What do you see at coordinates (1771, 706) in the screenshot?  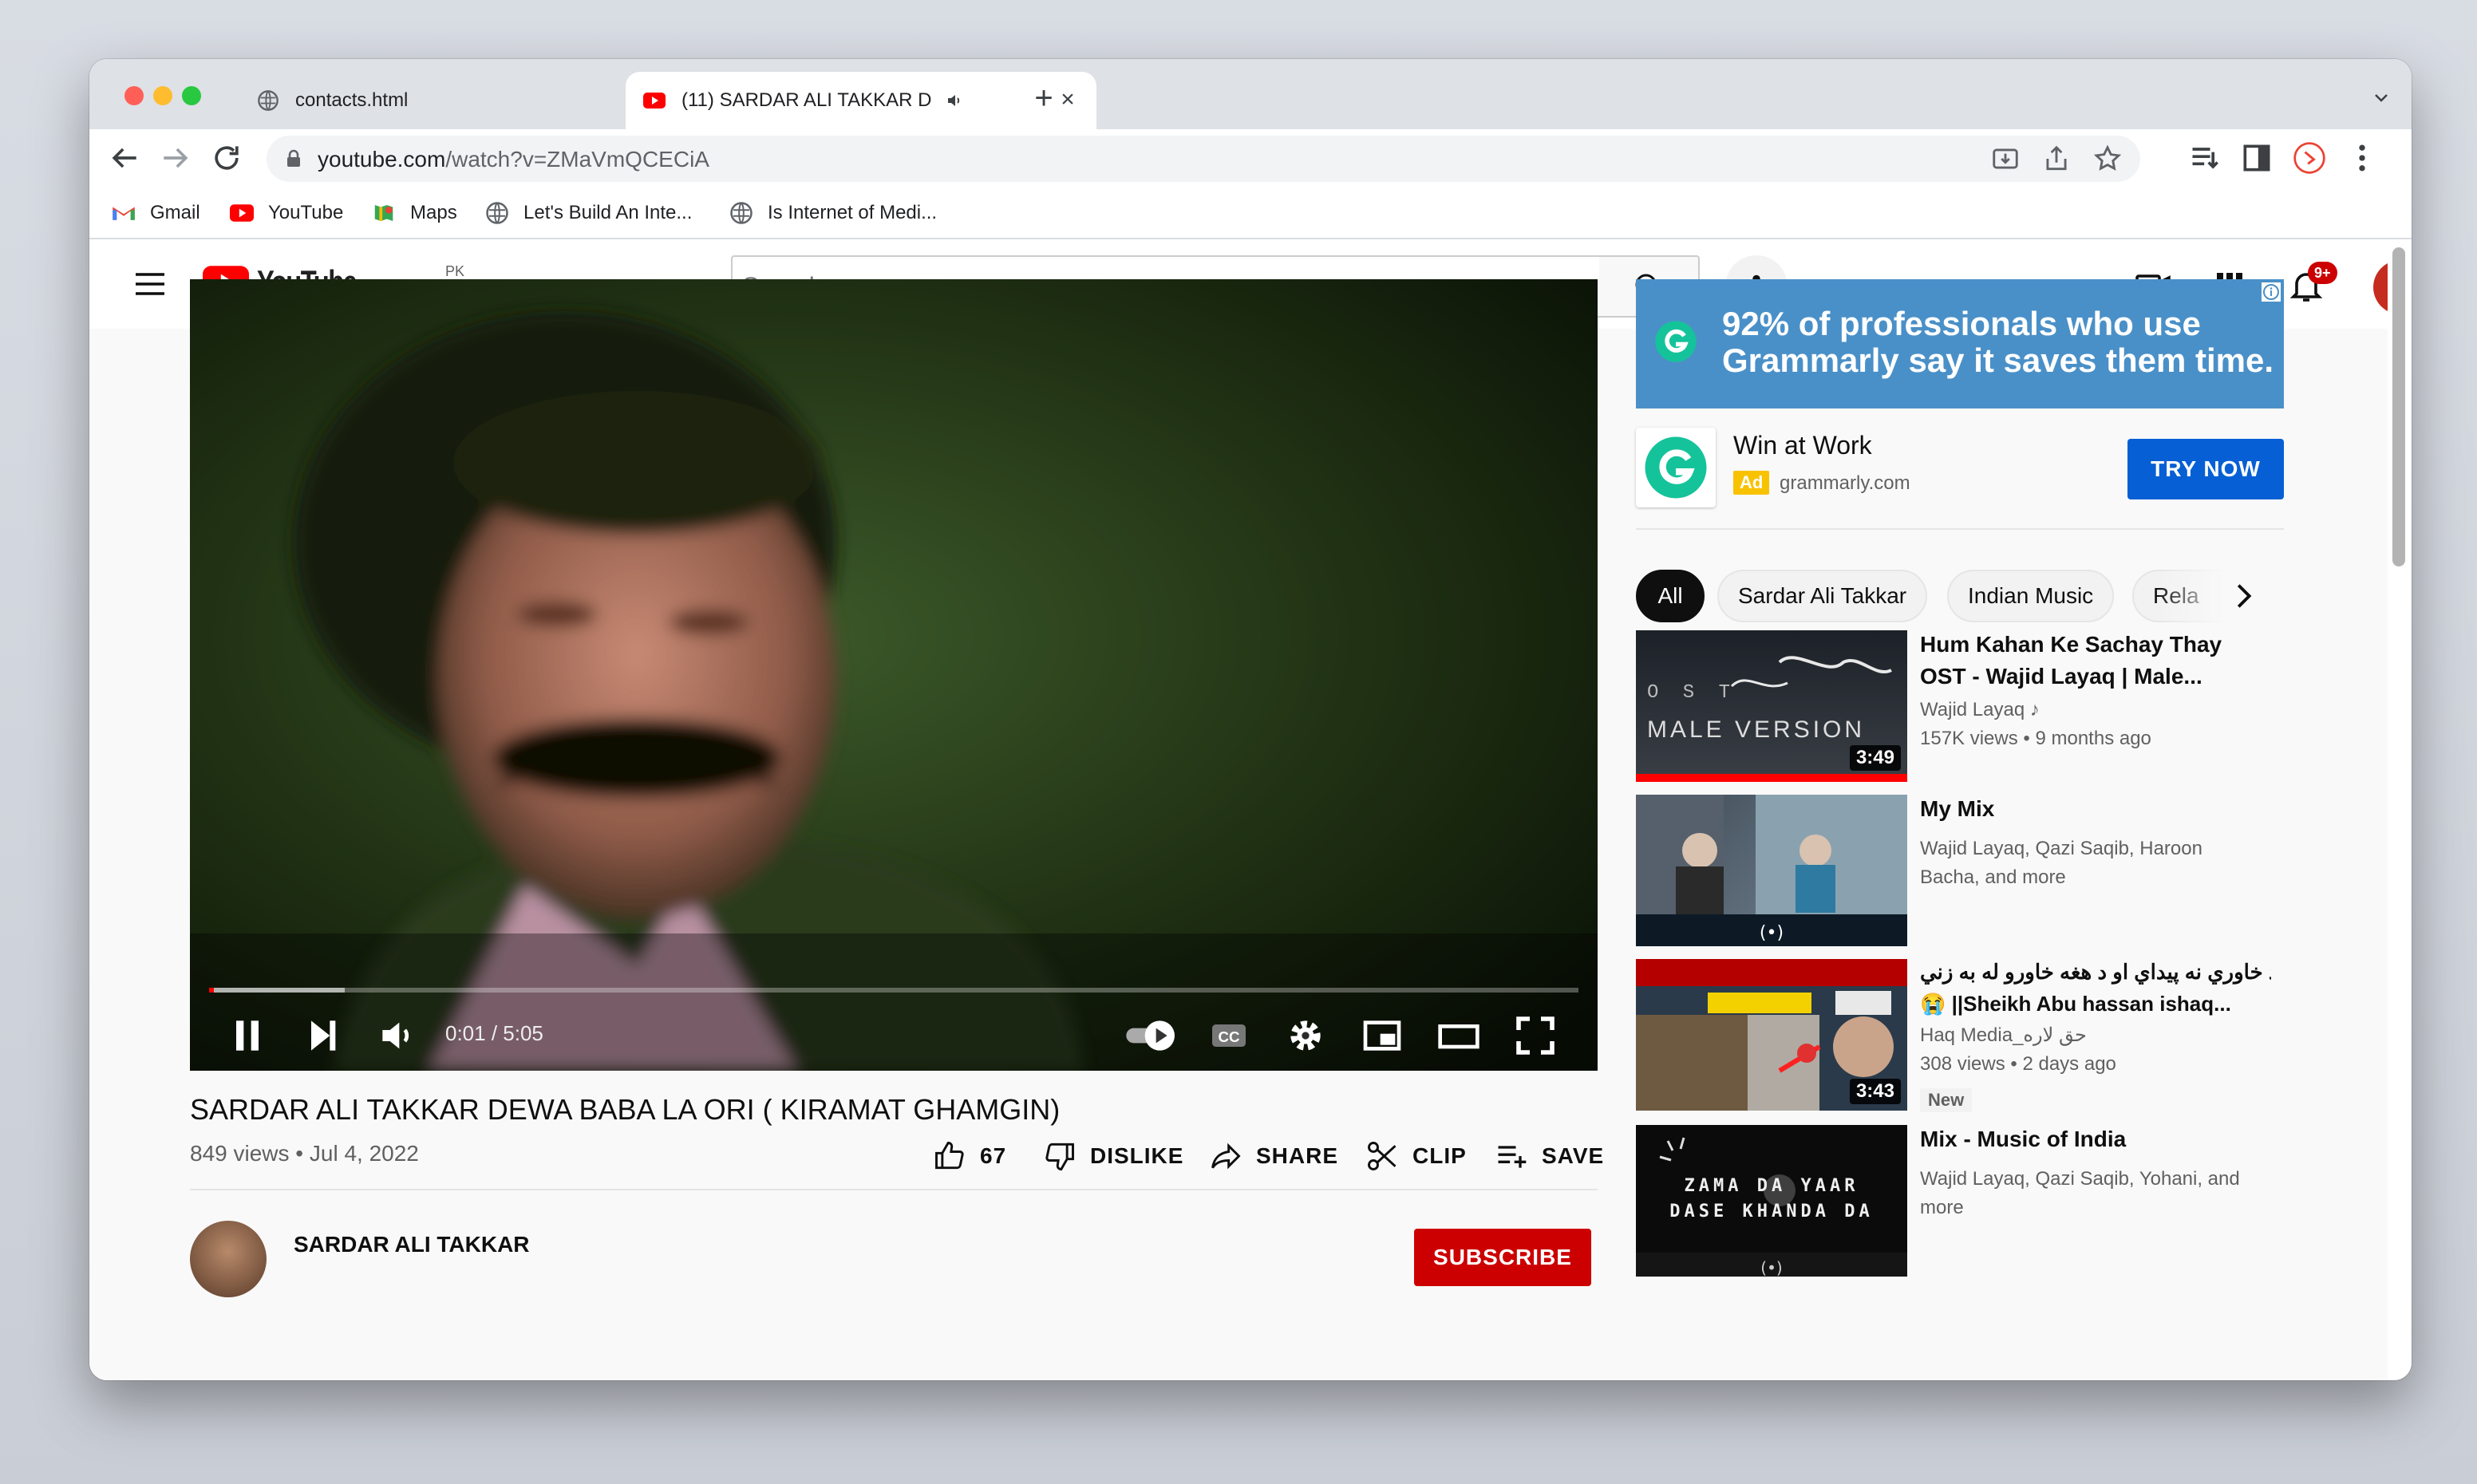 I see `related-thumbnail: O S T MALE VERSION 3:49` at bounding box center [1771, 706].